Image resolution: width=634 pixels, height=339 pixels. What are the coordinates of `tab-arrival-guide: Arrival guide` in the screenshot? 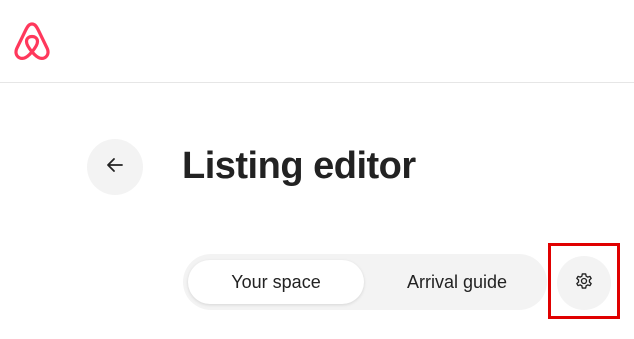 It's located at (457, 282).